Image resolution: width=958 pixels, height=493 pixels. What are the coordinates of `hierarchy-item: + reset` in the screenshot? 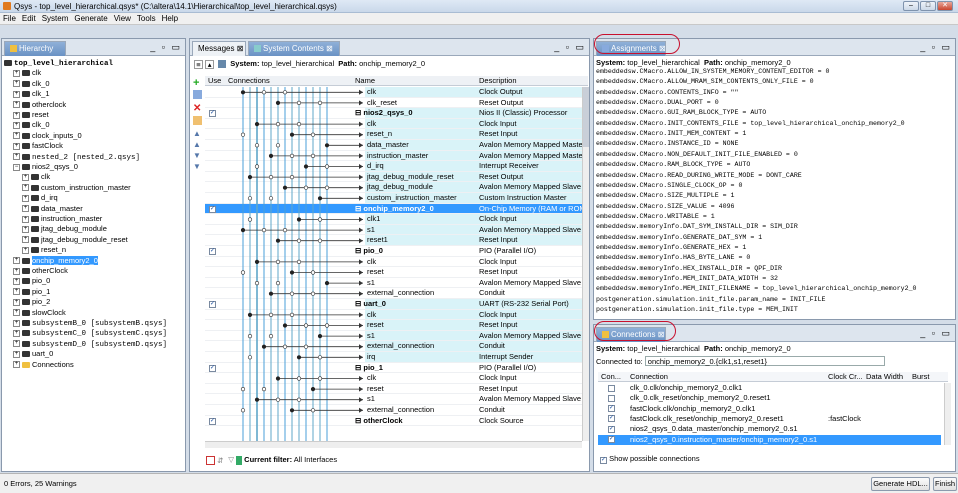 It's located at (31, 114).